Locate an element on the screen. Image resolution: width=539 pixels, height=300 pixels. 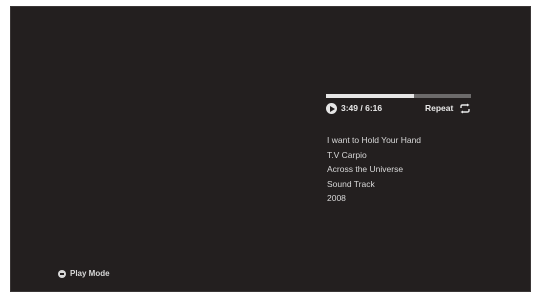
playback-time: 3:49 / 6:16 is located at coordinates (362, 108).